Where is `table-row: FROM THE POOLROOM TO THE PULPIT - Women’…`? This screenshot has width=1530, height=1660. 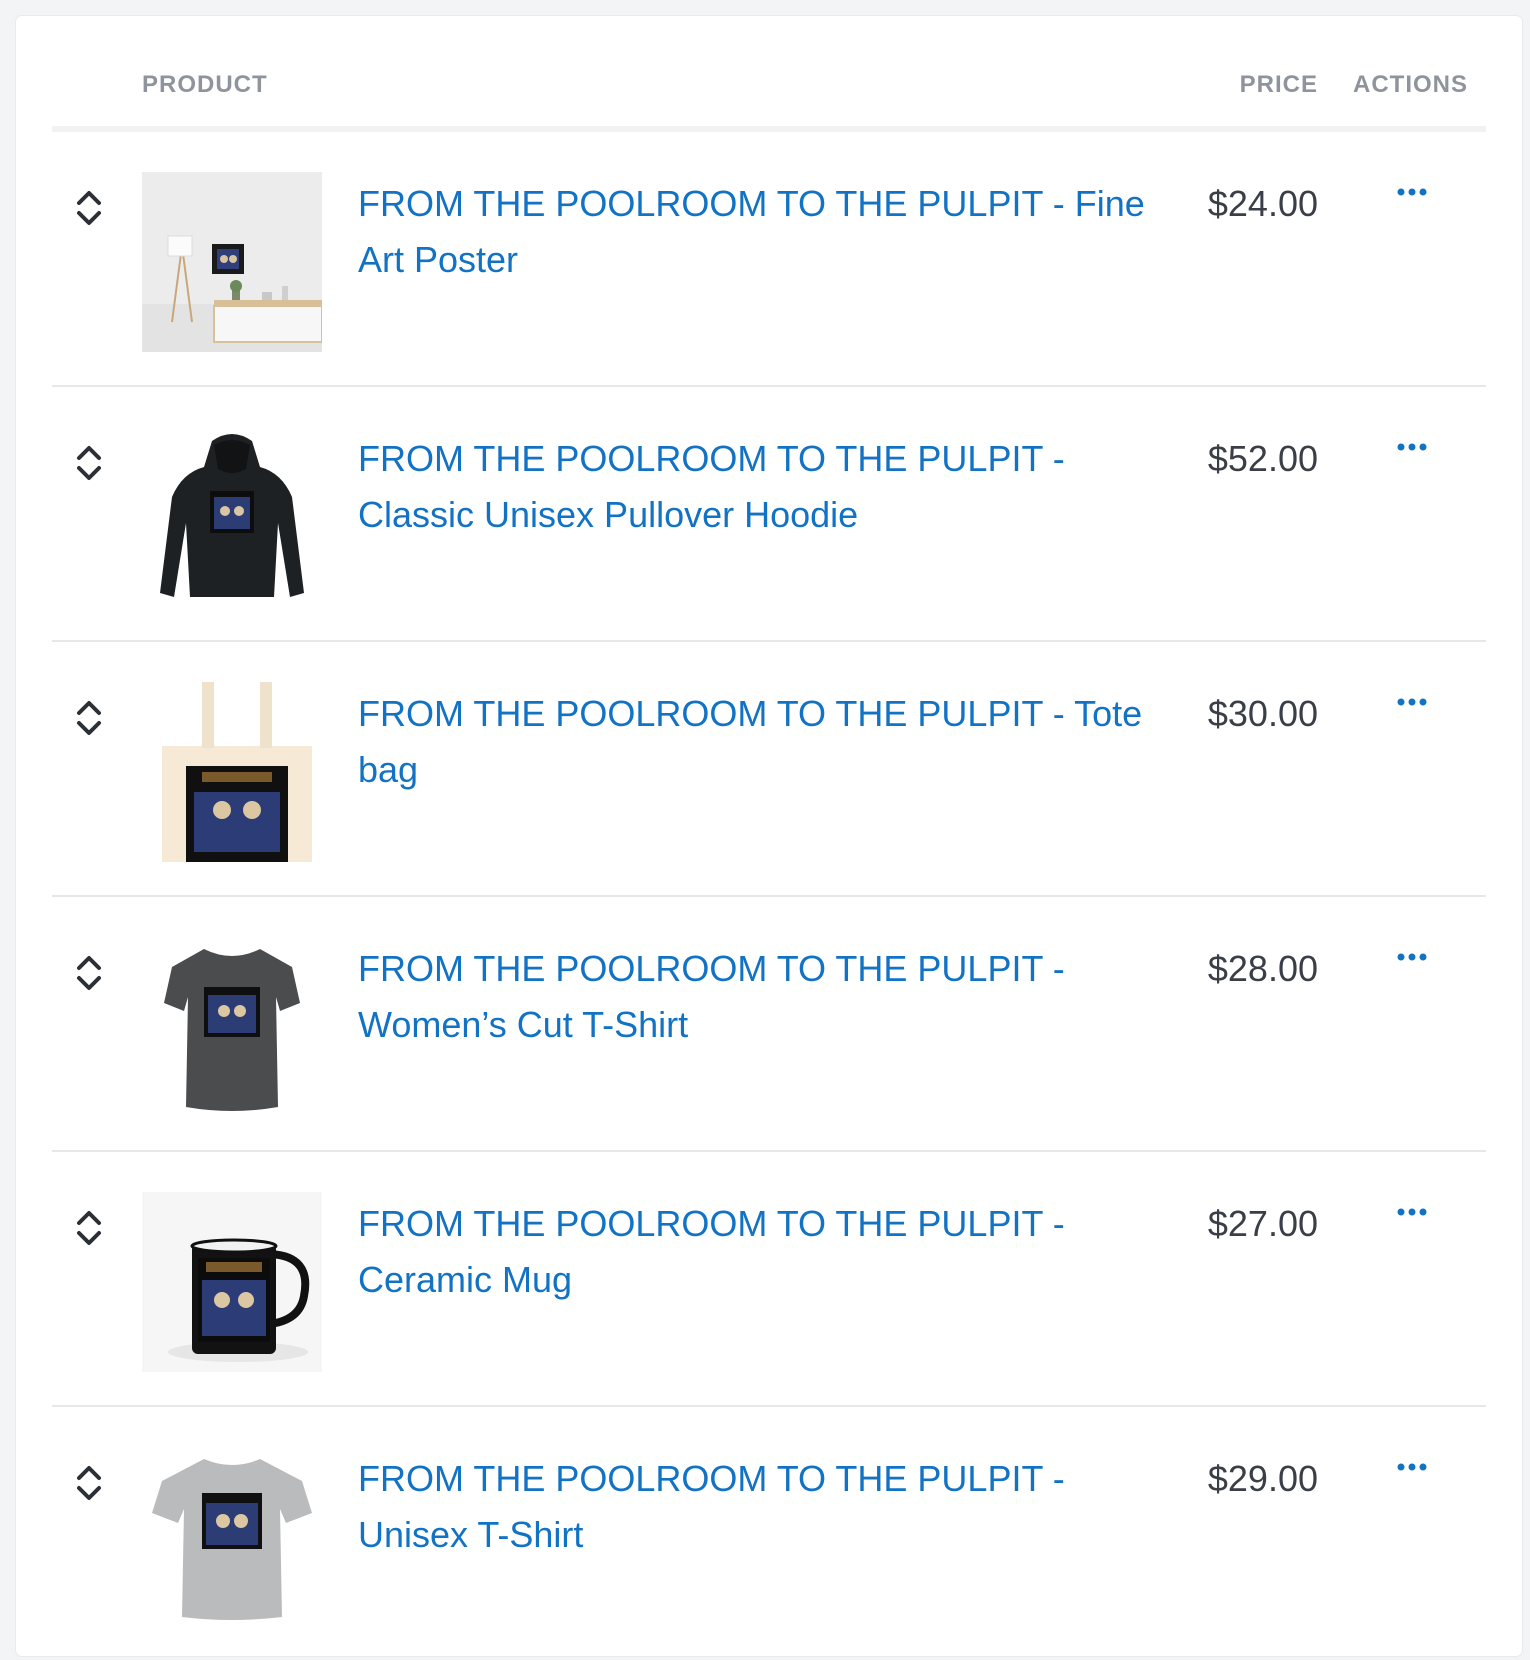 table-row: FROM THE POOLROOM TO THE PULPIT - Women’… is located at coordinates (769, 1024).